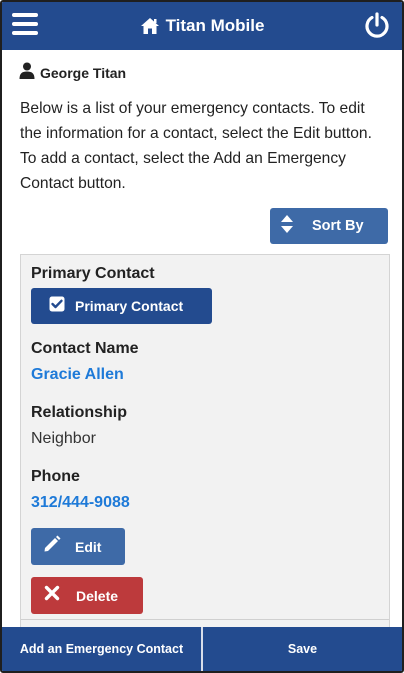 The height and width of the screenshot is (673, 404). I want to click on sort-by-button: Sort By, so click(329, 226).